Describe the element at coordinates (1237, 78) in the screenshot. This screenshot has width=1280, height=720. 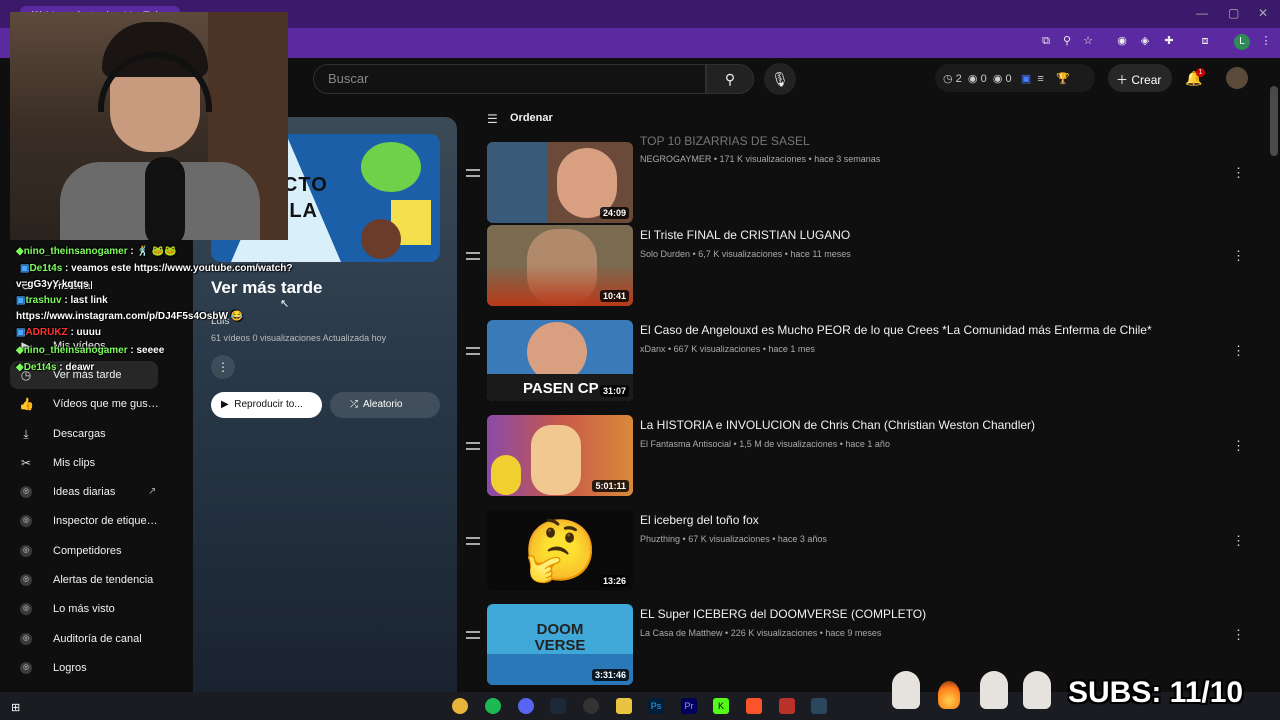
I see `user-avatar` at that location.